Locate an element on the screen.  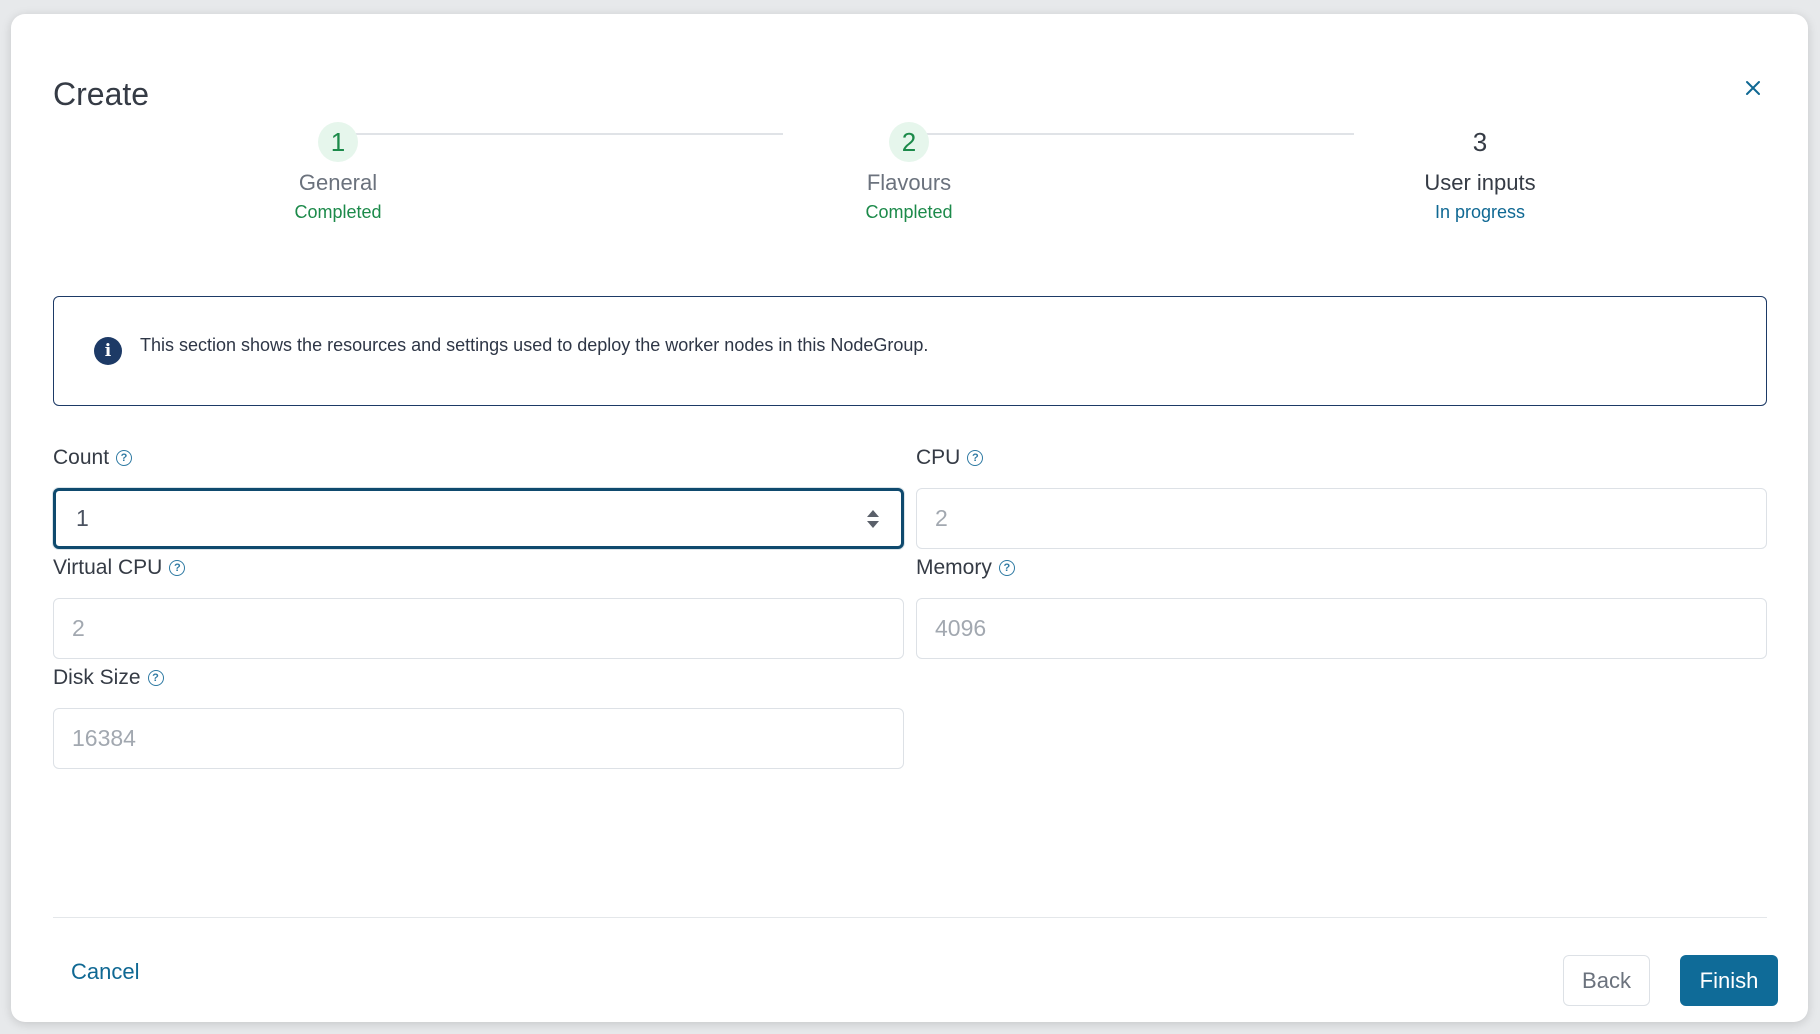
chevron-down-icon is located at coordinates (873, 524).